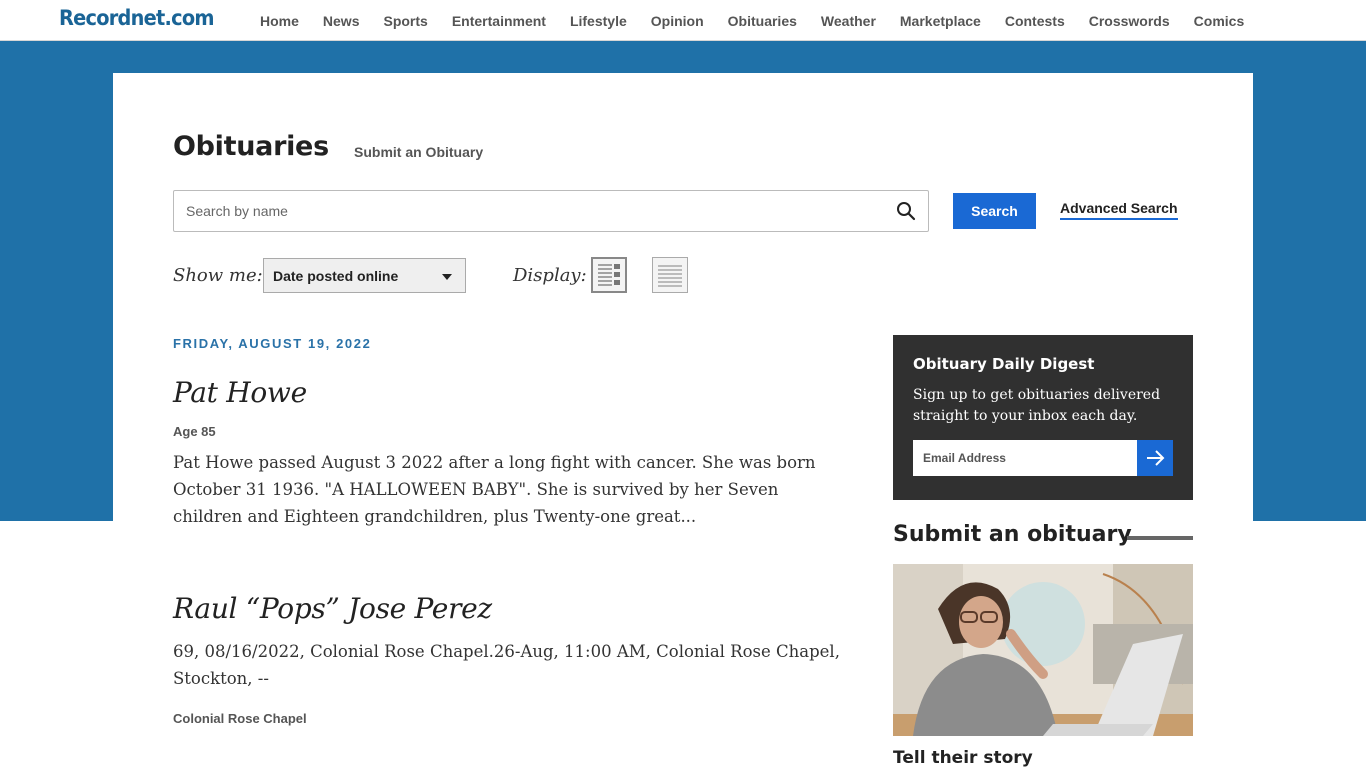  I want to click on tell-their-story-link: Tell their story, so click(963, 758).